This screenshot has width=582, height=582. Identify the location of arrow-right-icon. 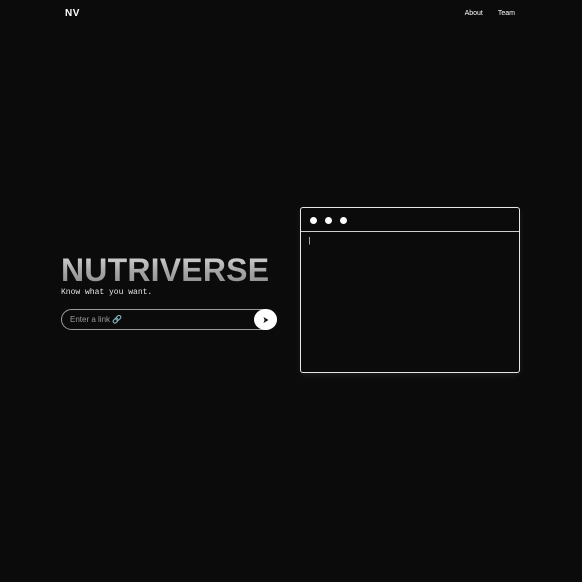
(266, 320).